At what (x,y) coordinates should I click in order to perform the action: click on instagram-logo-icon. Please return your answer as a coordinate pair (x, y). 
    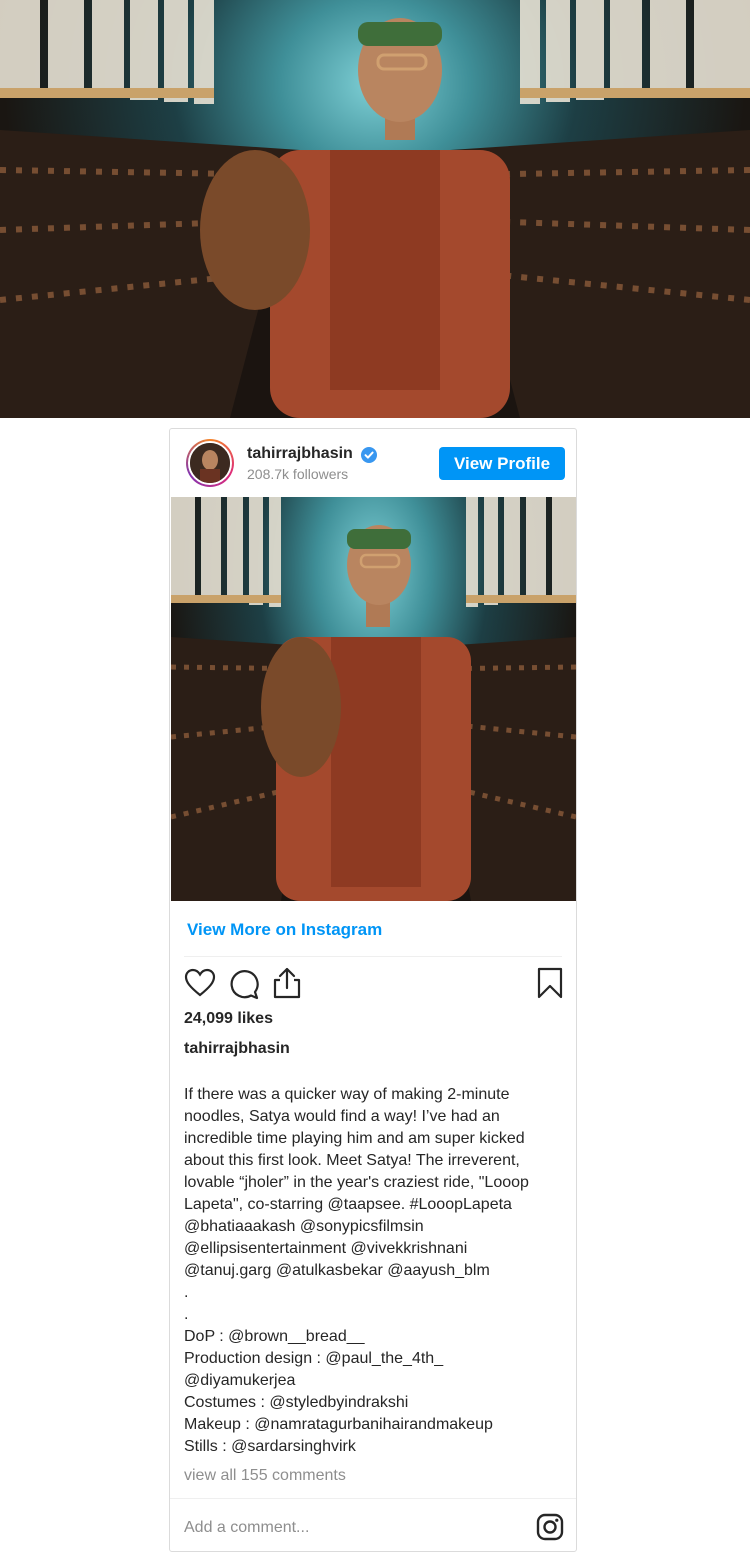
    Looking at the image, I should click on (550, 1527).